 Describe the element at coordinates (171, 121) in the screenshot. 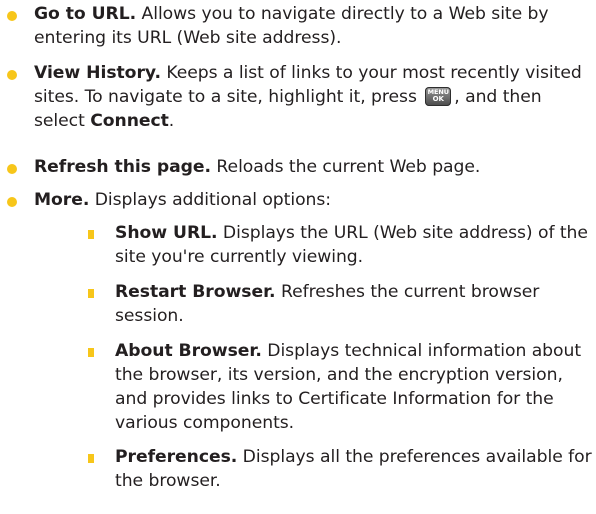

I see `item-description-end: .` at that location.